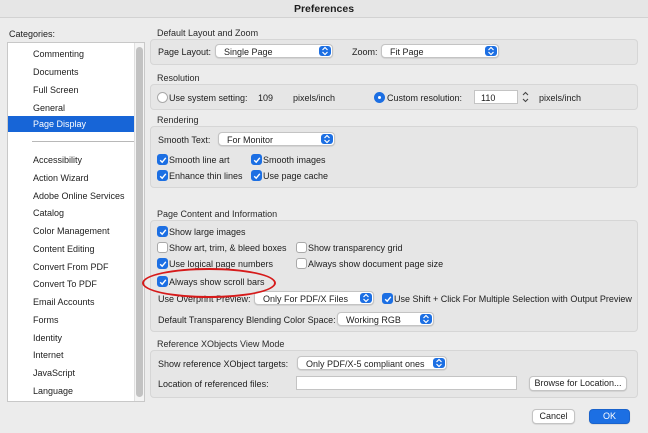 This screenshot has width=648, height=433. Describe the element at coordinates (32, 34) in the screenshot. I see `categories-heading: Categories:` at that location.